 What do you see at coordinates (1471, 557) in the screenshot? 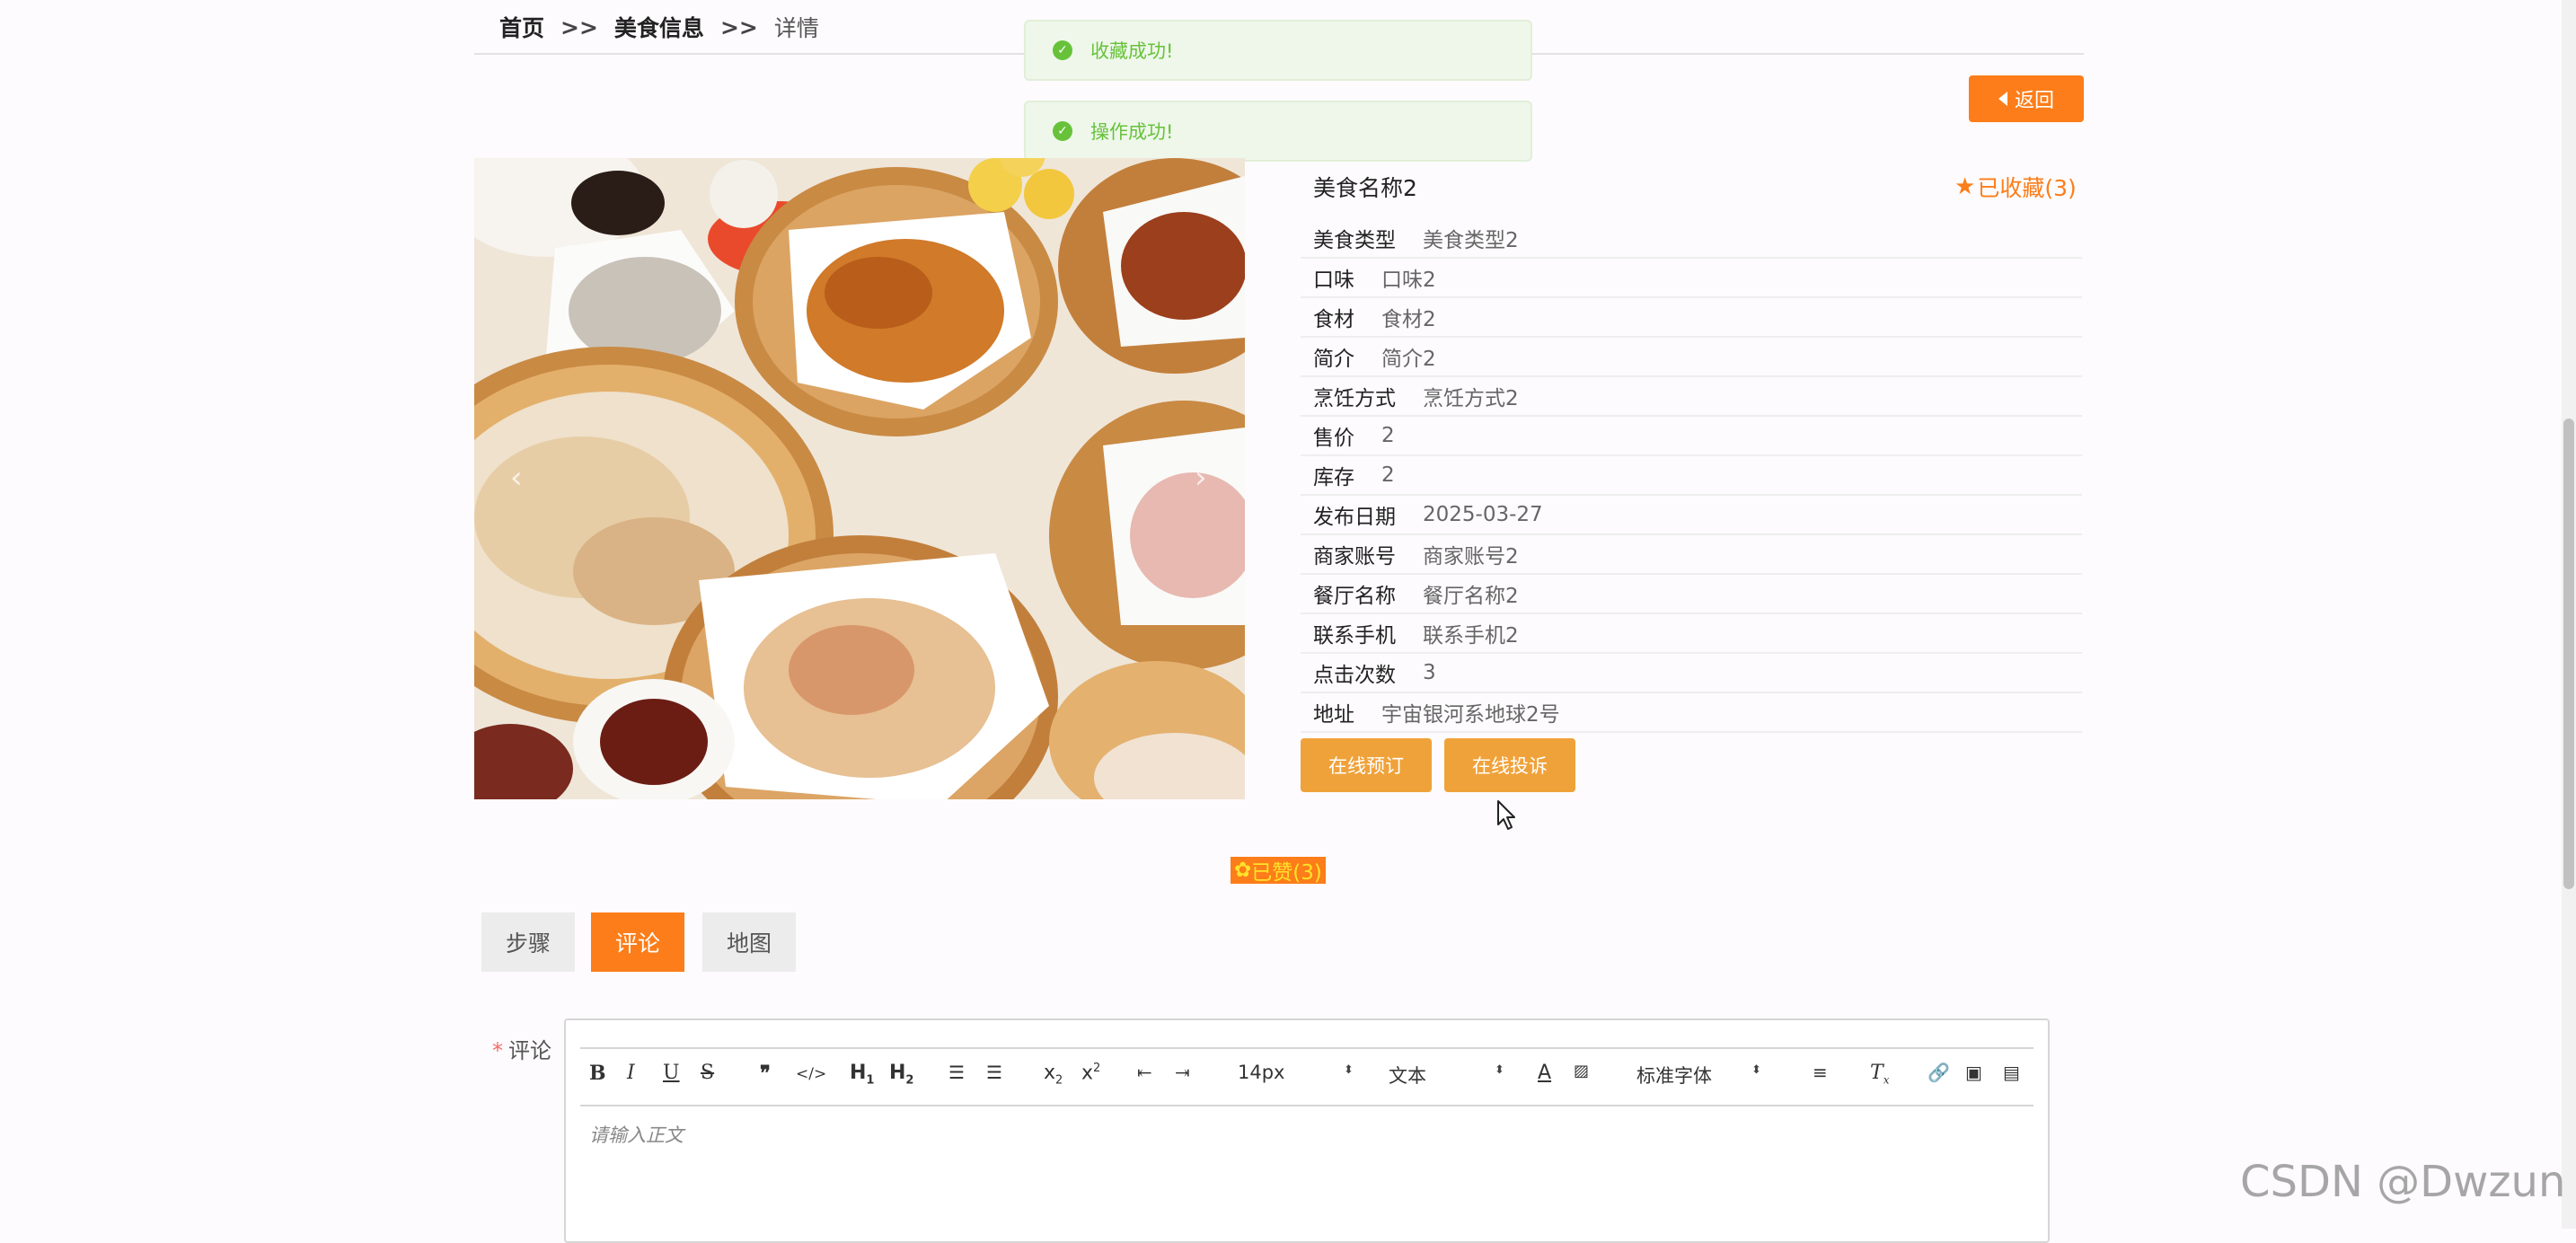
I see `detail-row-value: 商家账号2` at bounding box center [1471, 557].